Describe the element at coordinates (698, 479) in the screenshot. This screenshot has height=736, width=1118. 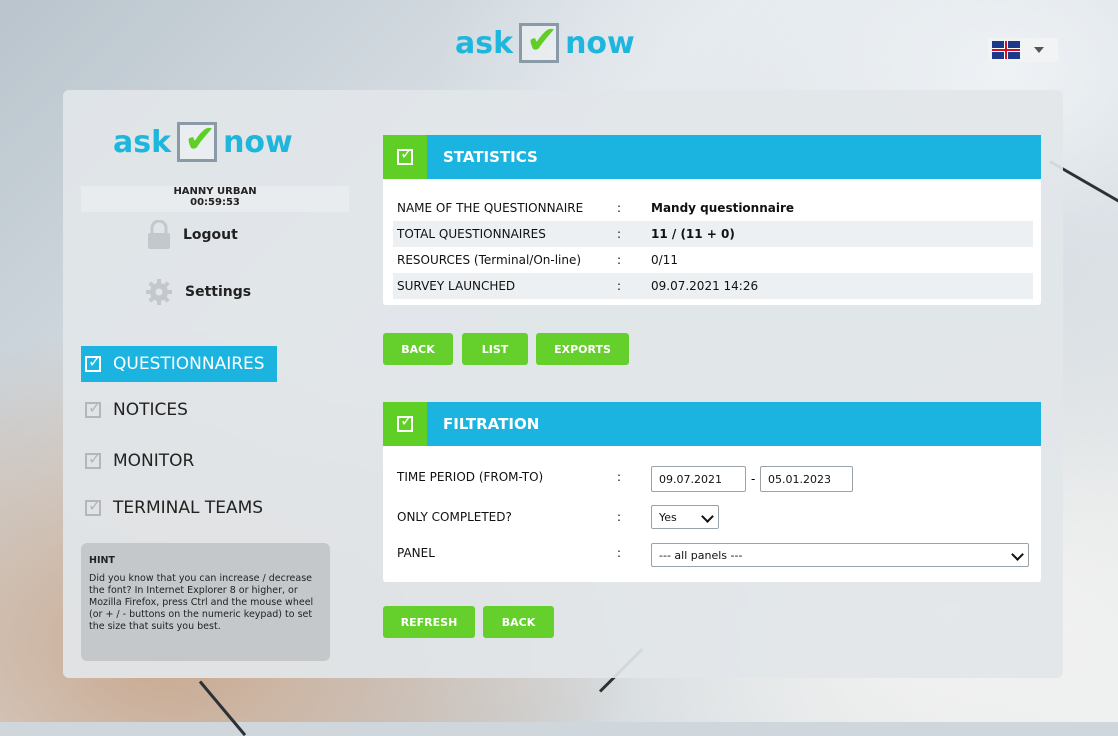
I see `date-from-input: 09.07.2021` at that location.